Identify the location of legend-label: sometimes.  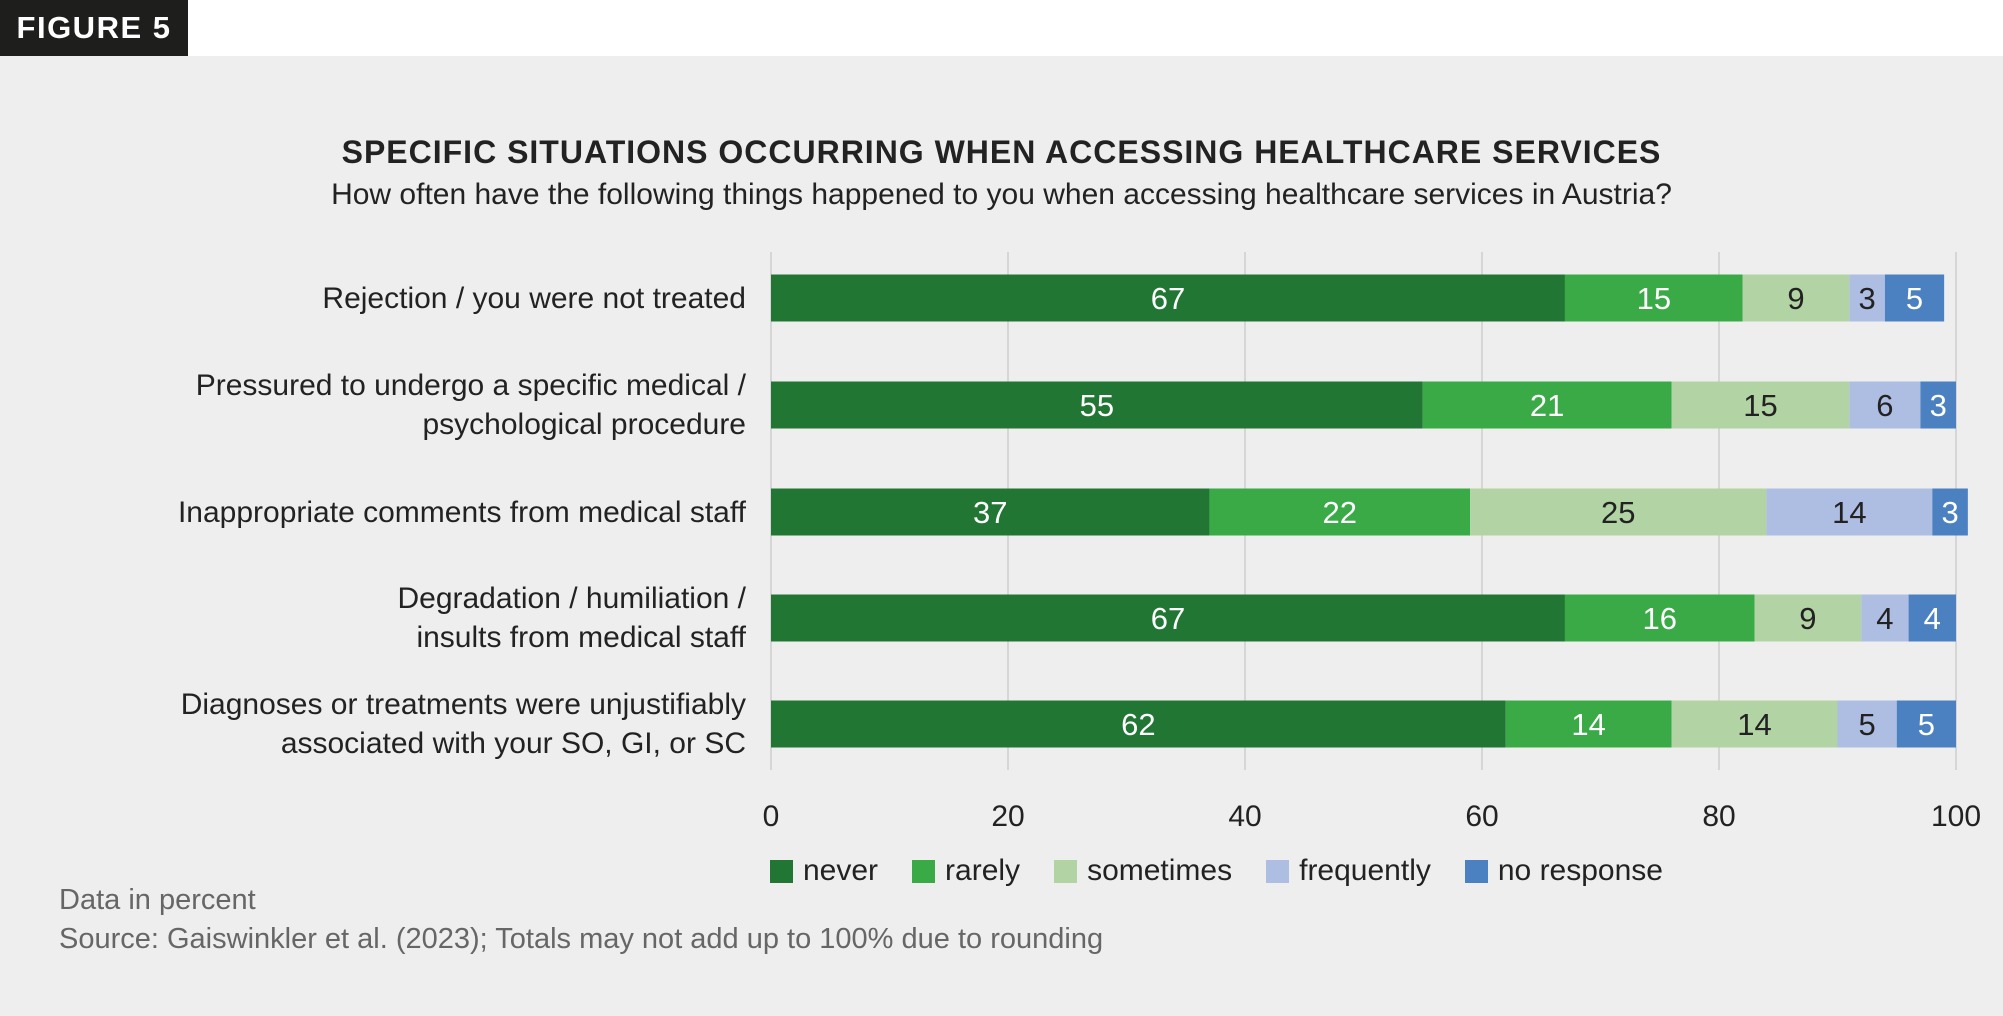
(1160, 870).